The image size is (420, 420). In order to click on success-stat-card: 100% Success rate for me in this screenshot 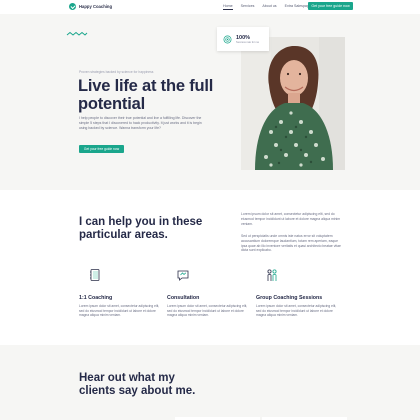, I will do `click(243, 39)`.